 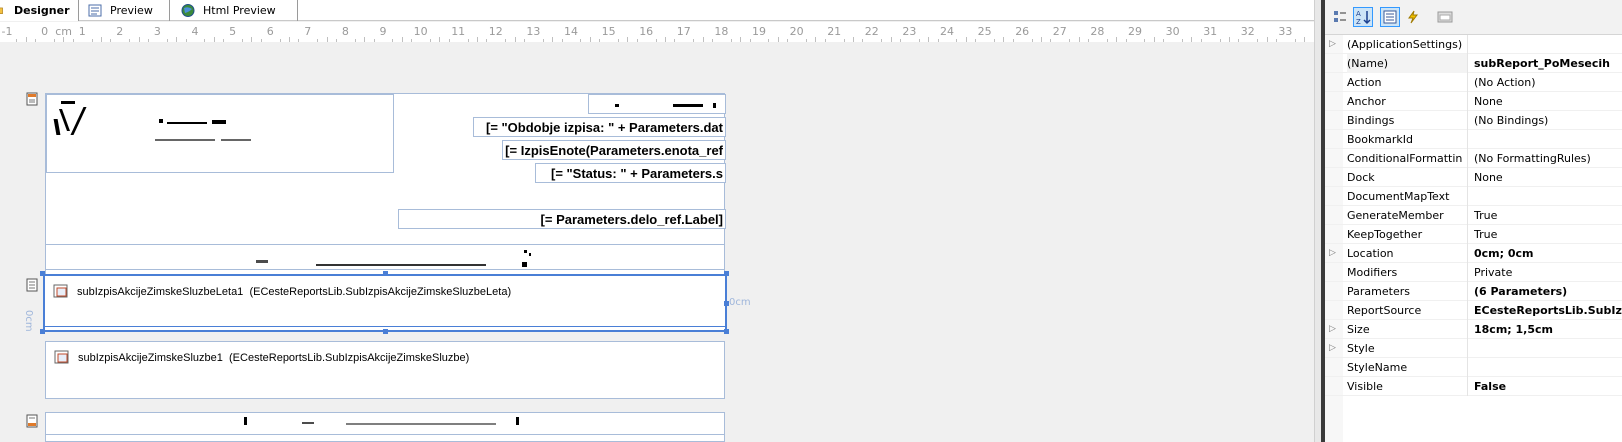 What do you see at coordinates (599, 127) in the screenshot?
I see `period-expression-field: [= "Obdobje izpisa: " + Parameters.dat` at bounding box center [599, 127].